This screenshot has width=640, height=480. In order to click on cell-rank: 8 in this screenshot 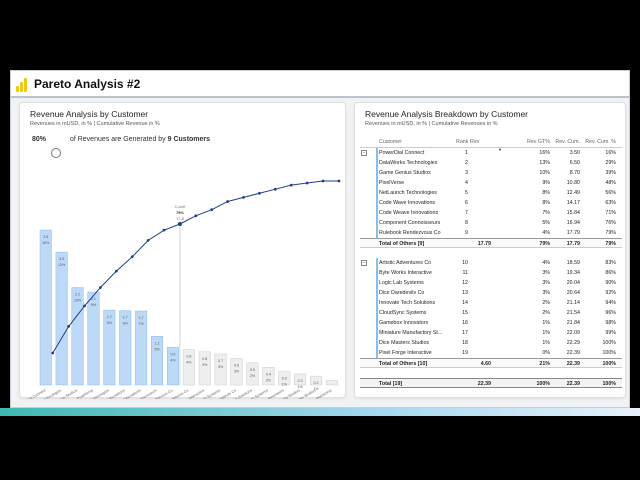, I will do `click(466, 223)`.